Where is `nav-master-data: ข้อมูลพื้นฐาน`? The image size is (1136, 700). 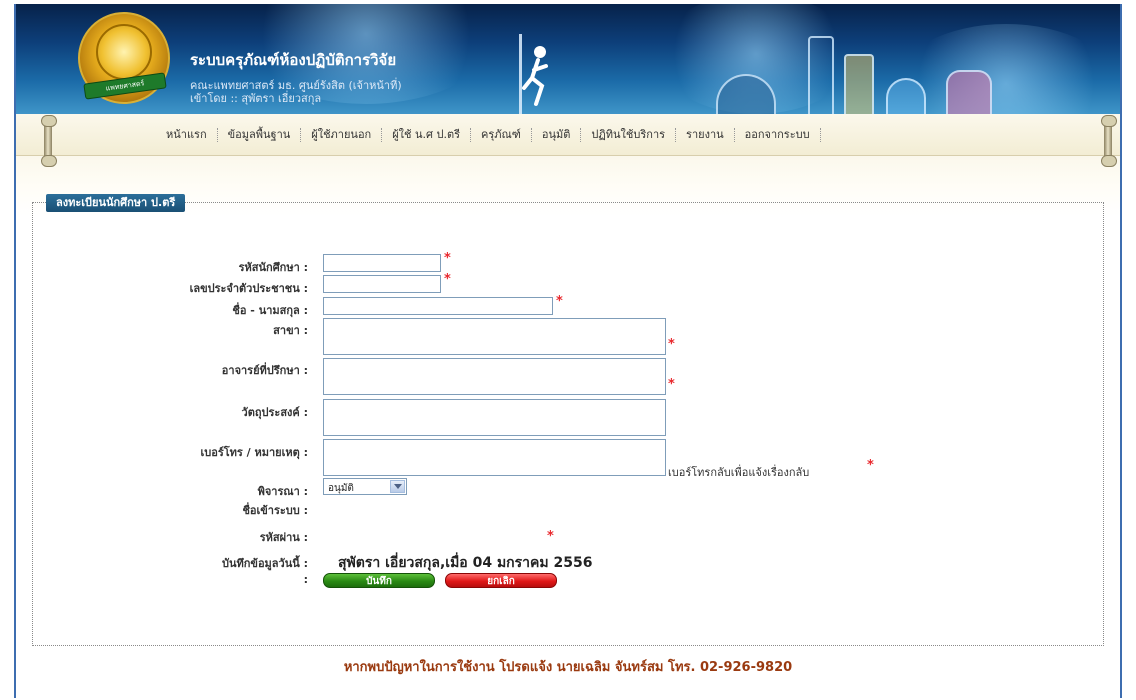
nav-master-data: ข้อมูลพื้นฐาน is located at coordinates (260, 135).